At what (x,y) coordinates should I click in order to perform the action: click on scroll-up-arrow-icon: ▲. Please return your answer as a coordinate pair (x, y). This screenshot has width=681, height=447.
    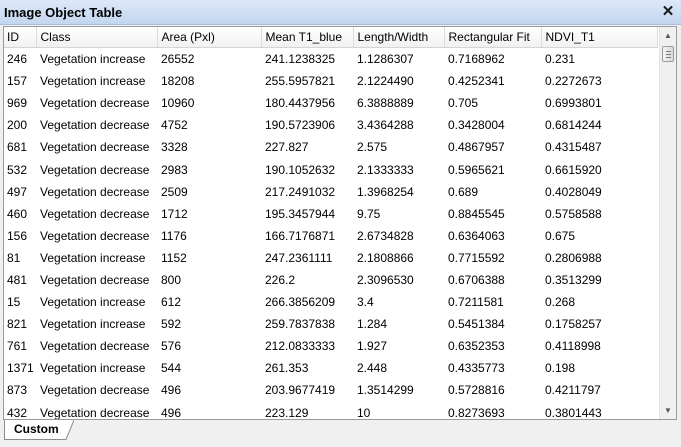
    Looking at the image, I should click on (668, 35).